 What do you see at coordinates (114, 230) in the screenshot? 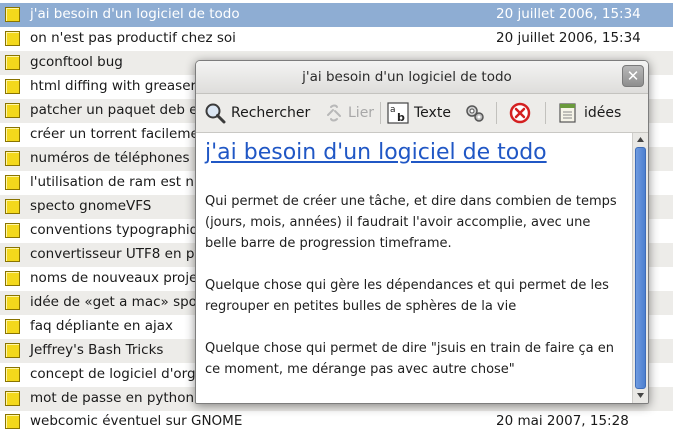
I see `note-title: conventions typographiq` at bounding box center [114, 230].